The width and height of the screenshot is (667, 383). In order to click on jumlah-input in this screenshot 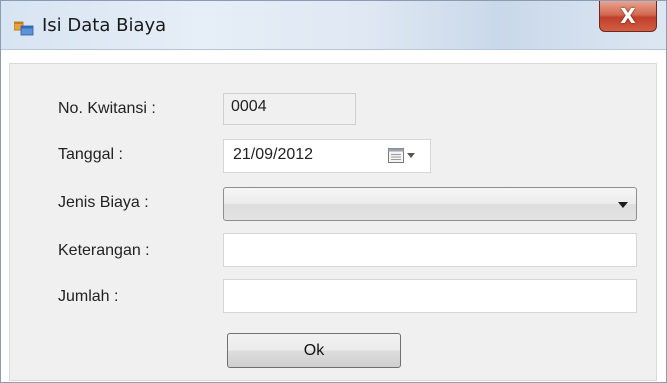, I will do `click(430, 296)`.